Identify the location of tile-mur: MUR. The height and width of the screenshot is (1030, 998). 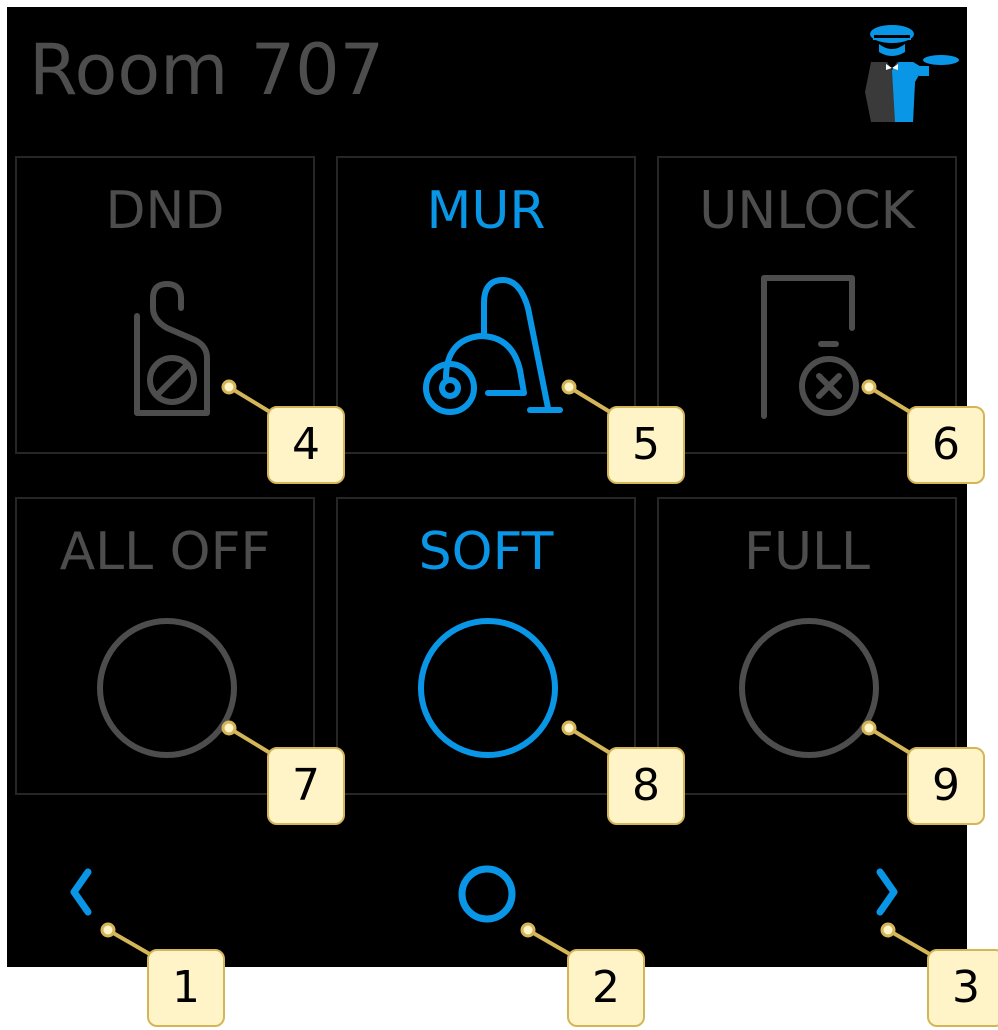
(486, 305).